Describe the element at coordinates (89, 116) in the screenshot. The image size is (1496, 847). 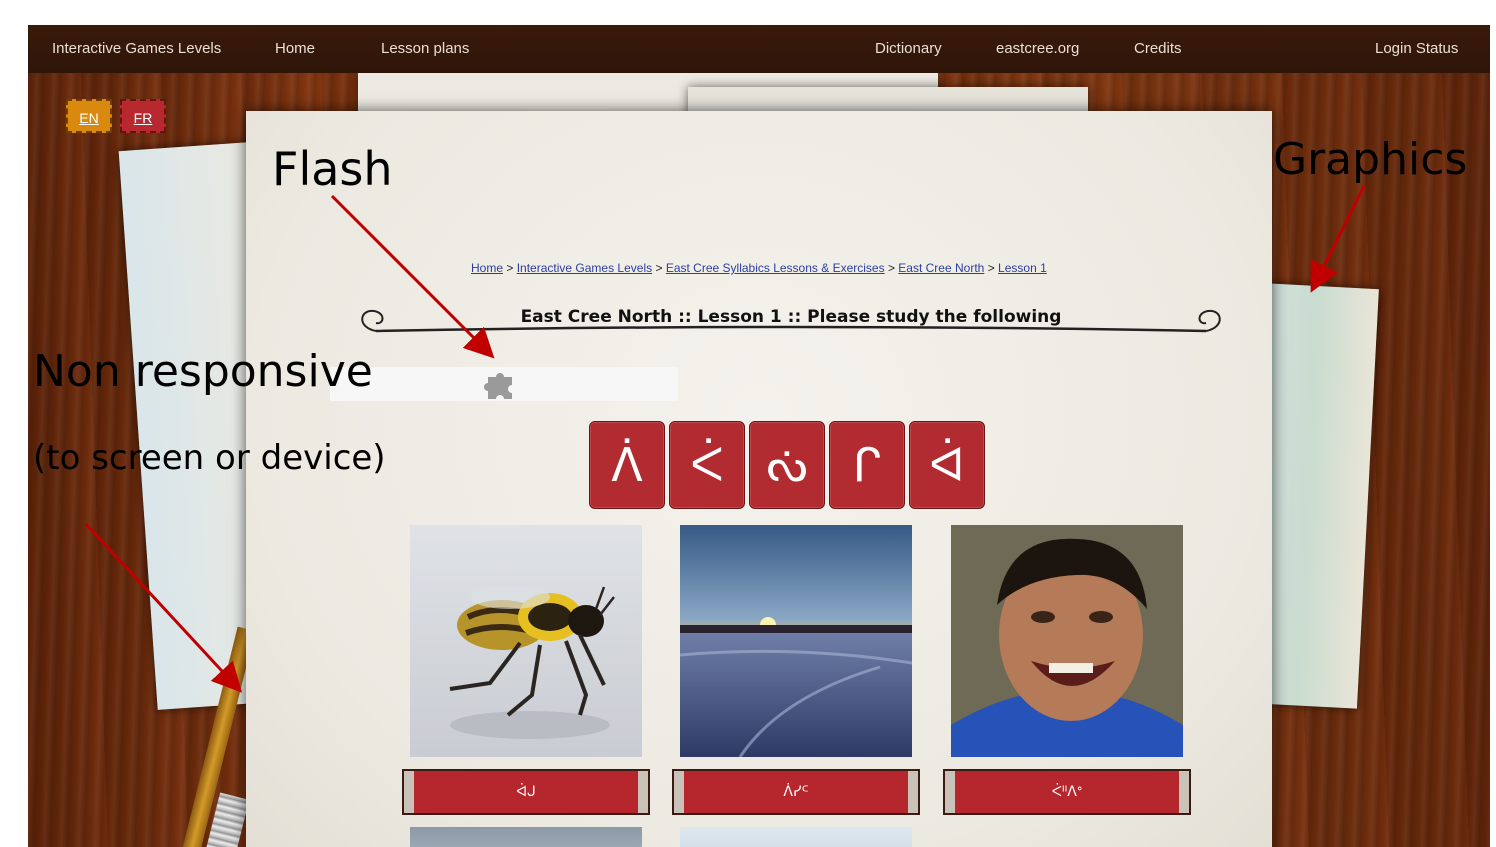
I see `language-en-button: EN` at that location.